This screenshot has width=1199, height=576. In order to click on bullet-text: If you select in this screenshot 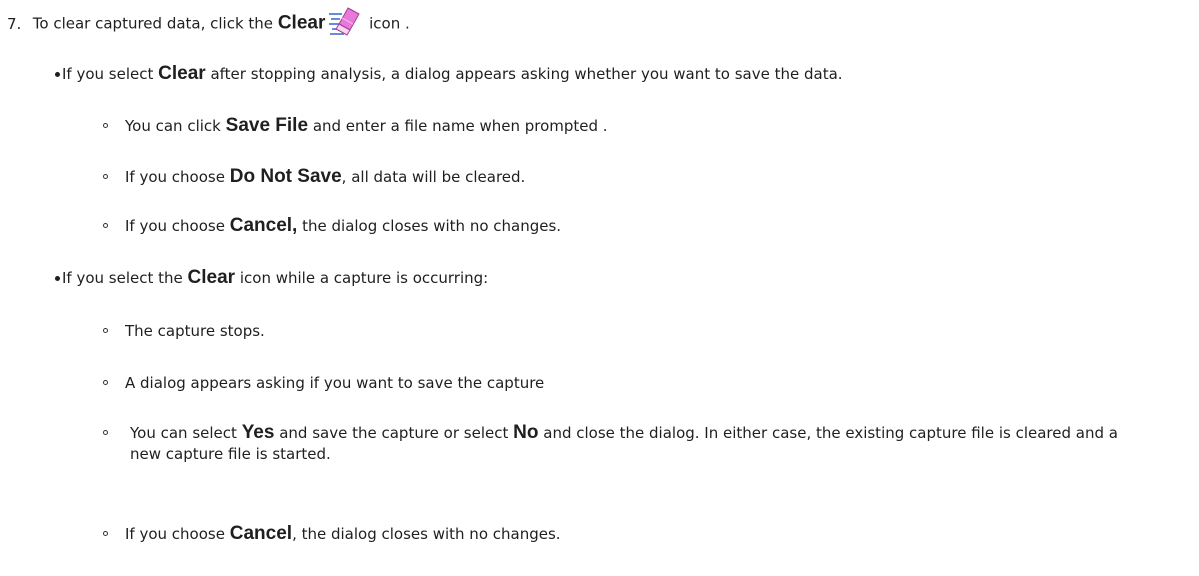, I will do `click(108, 74)`.